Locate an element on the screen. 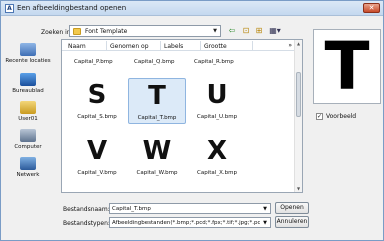 This screenshot has width=384, height=241. file-thumbnail: T is located at coordinates (157, 96).